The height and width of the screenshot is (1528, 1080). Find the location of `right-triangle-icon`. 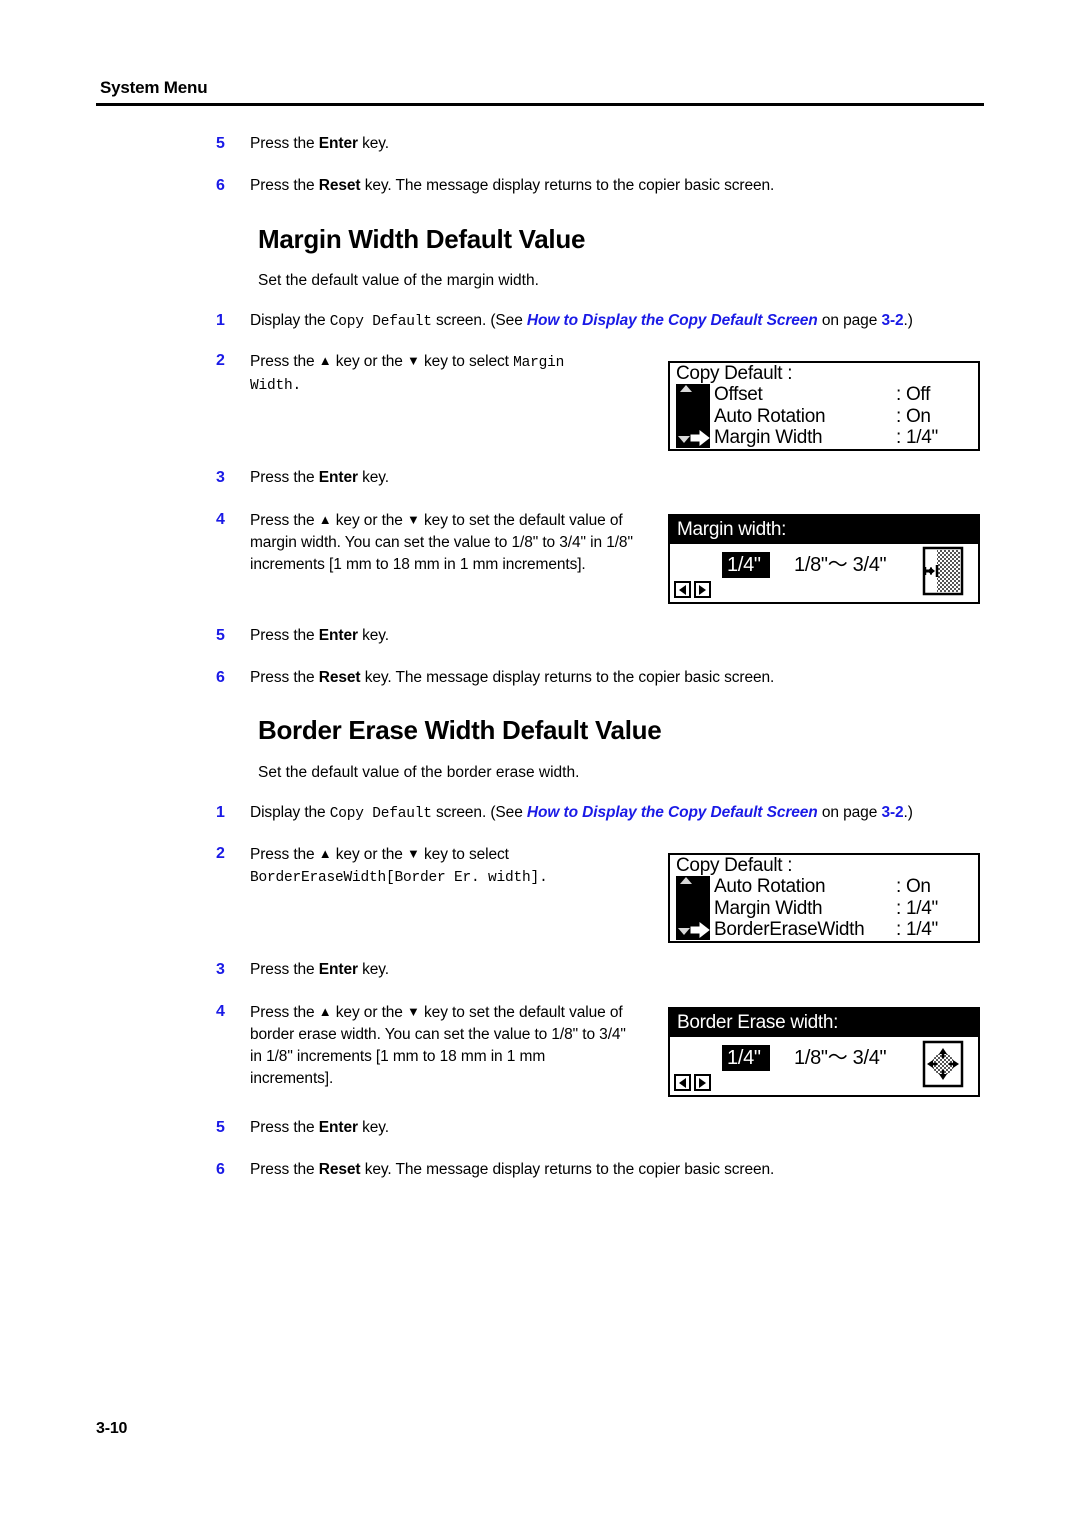

right-triangle-icon is located at coordinates (702, 589).